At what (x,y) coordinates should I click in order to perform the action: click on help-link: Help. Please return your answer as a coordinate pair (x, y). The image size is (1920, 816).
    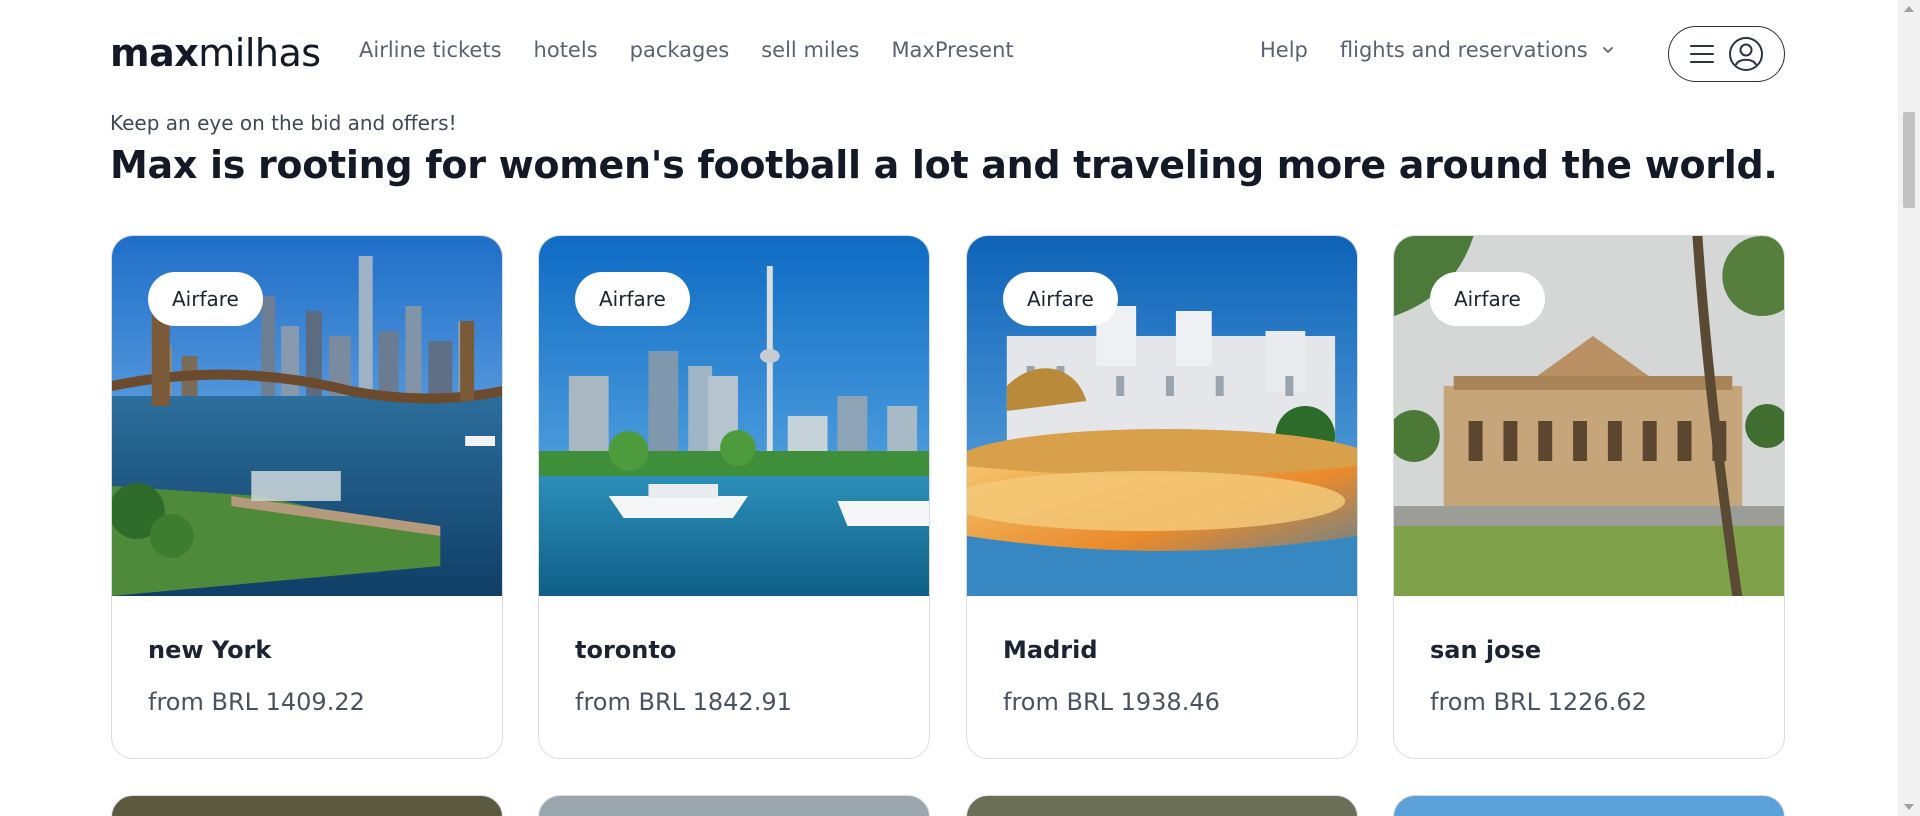
    Looking at the image, I should click on (1284, 50).